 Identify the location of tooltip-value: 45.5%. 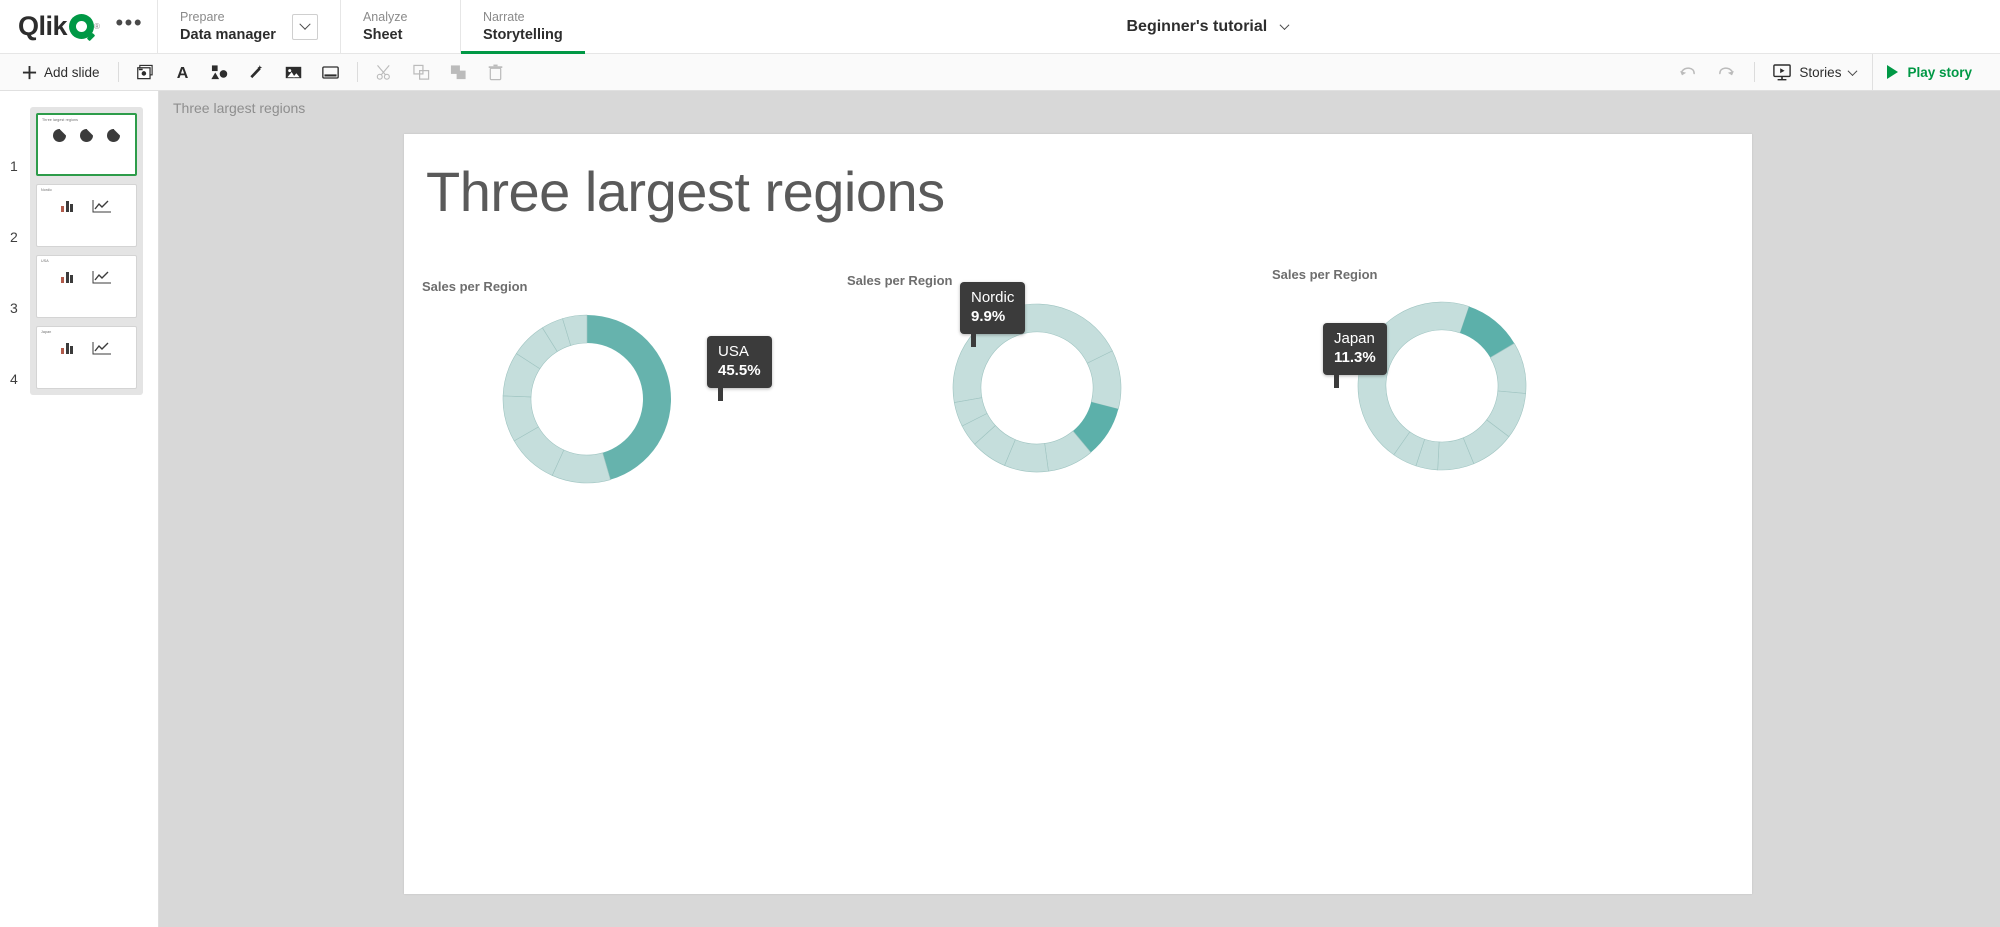
(739, 370).